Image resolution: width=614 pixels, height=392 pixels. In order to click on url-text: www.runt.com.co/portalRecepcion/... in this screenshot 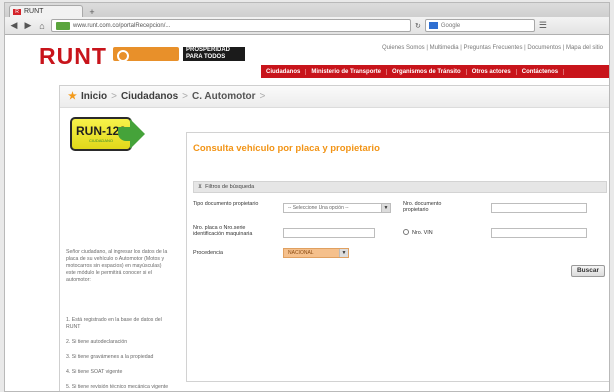, I will do `click(122, 25)`.